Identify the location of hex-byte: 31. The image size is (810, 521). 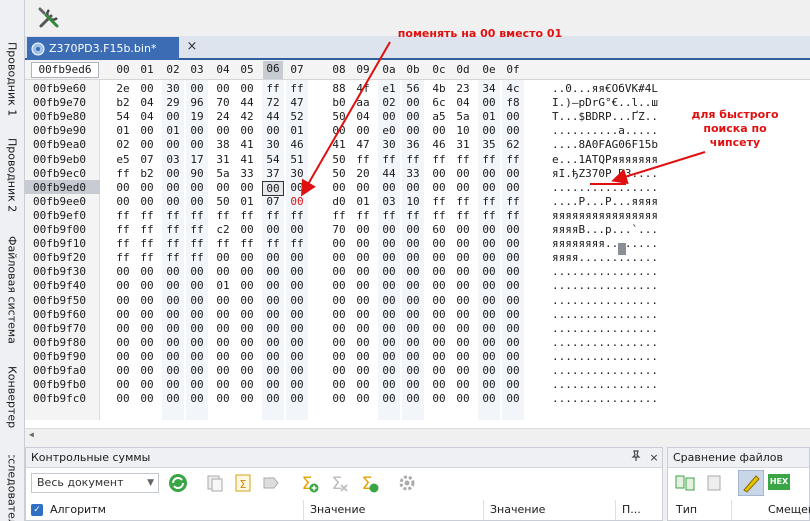
(223, 159).